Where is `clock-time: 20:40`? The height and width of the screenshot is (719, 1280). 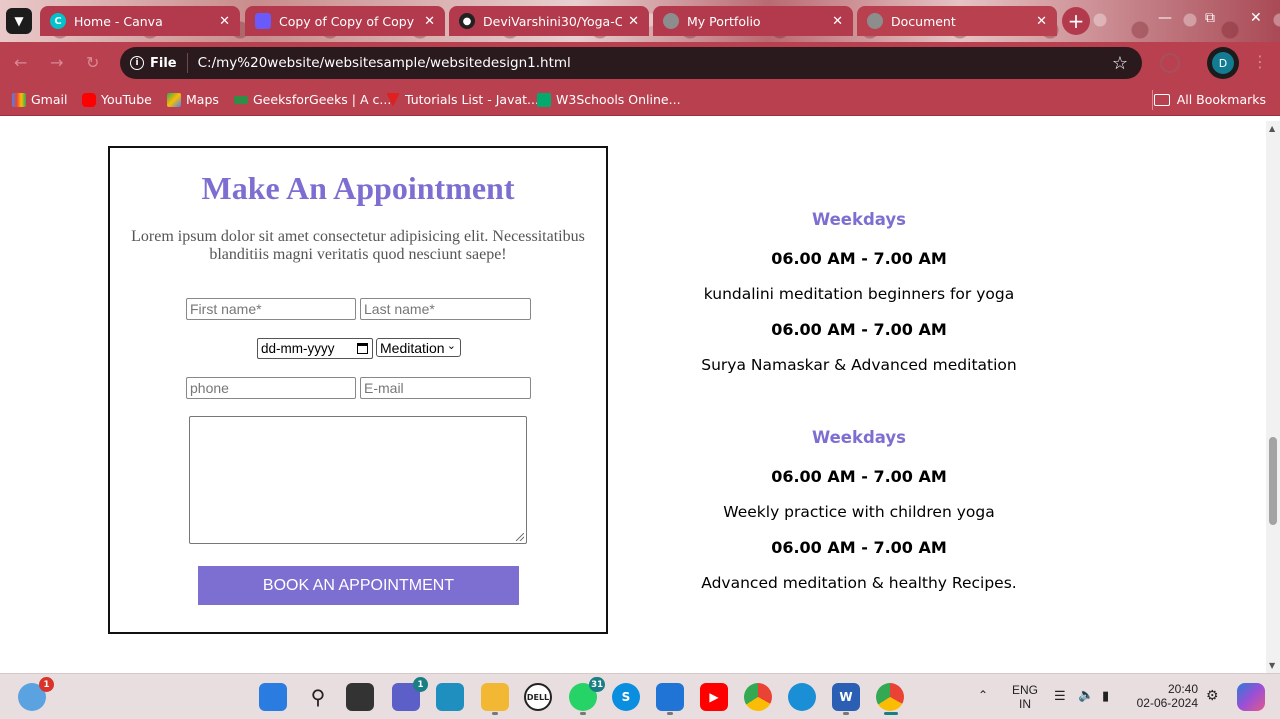 clock-time: 20:40 is located at coordinates (1182, 689).